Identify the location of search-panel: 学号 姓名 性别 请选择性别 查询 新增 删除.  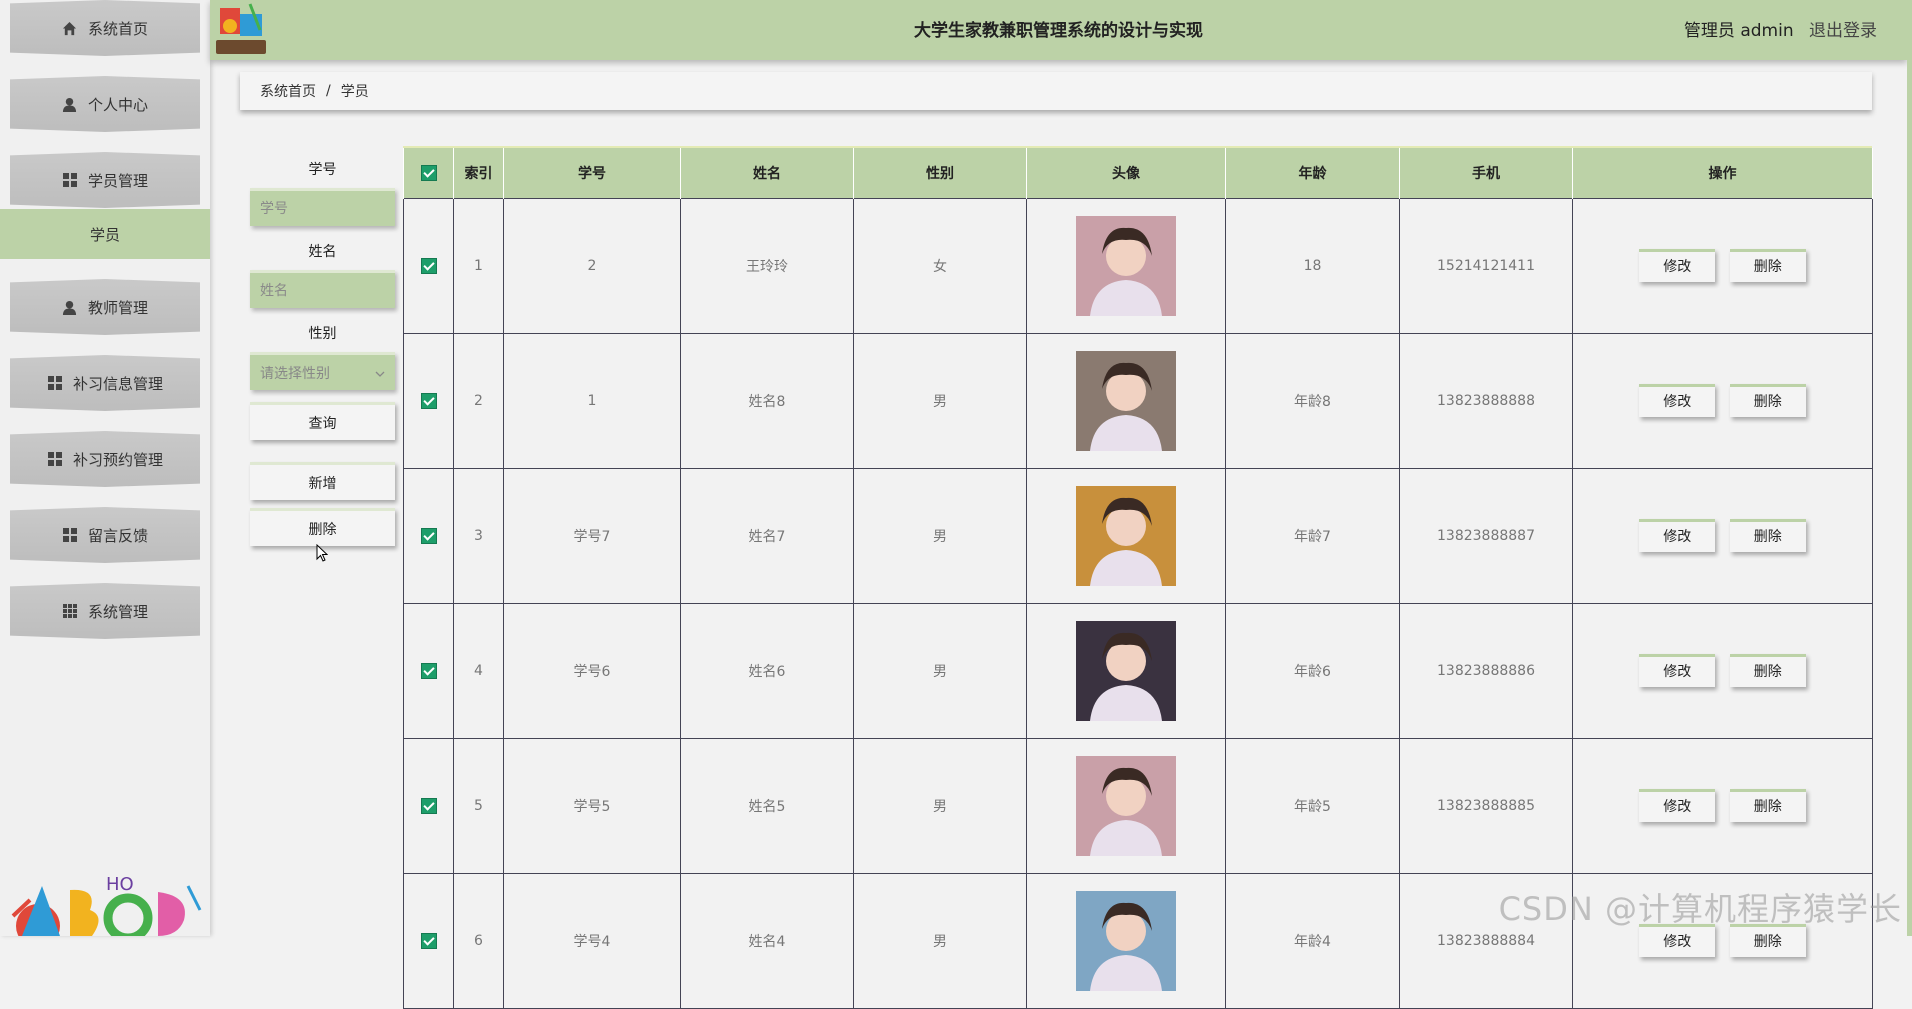
(322, 348).